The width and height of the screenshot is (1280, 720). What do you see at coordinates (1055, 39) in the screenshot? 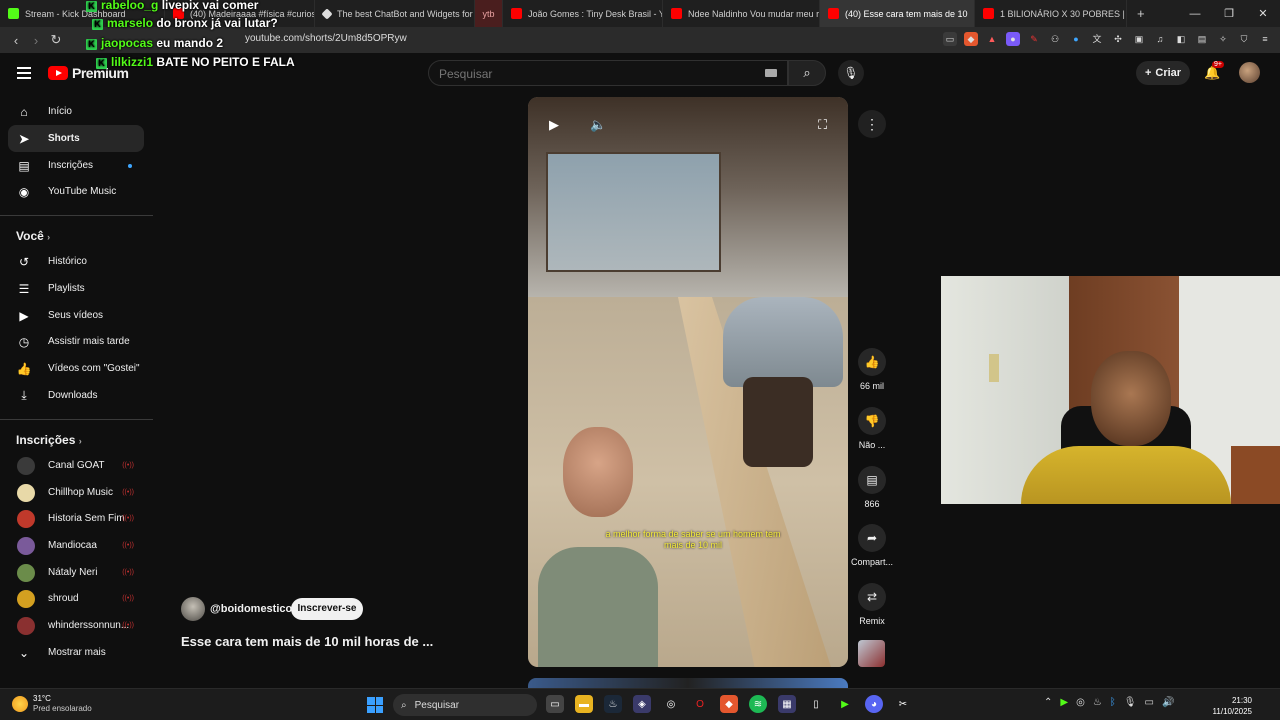
I see `gamepad-extension-icon: ⚇` at bounding box center [1055, 39].